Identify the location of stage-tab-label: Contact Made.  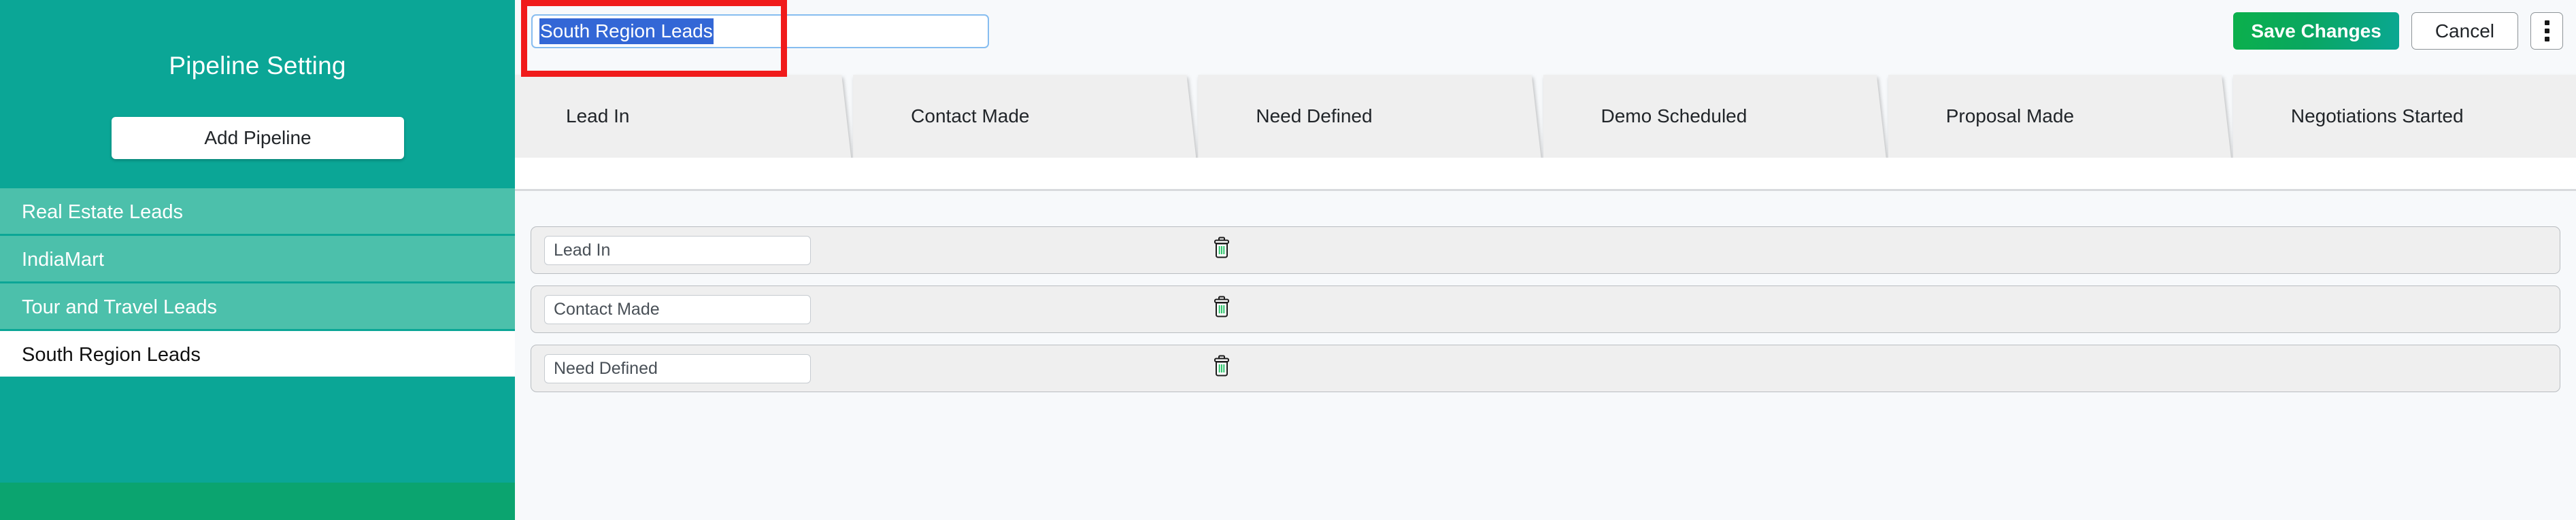
(970, 116).